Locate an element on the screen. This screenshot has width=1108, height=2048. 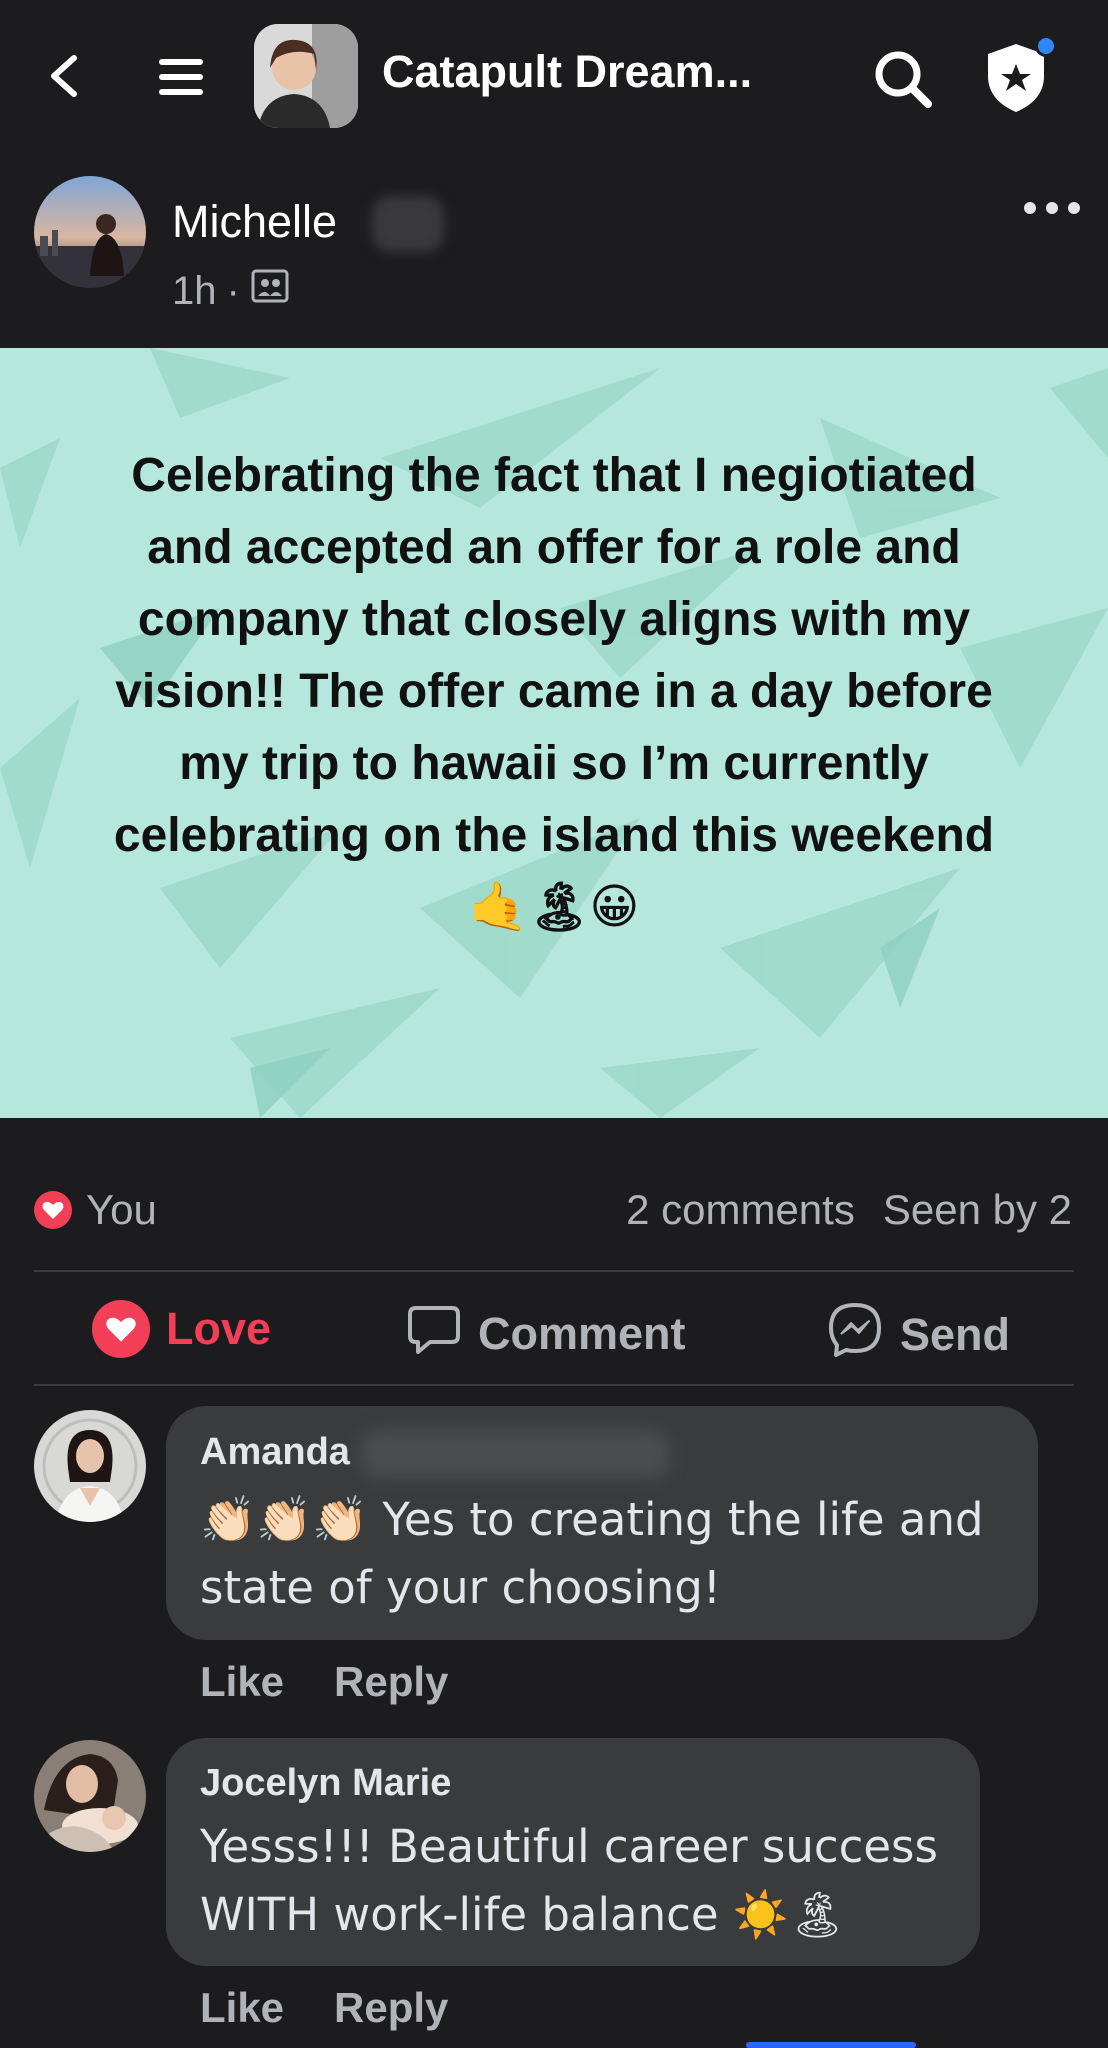
messenger-icon is located at coordinates (855, 1334).